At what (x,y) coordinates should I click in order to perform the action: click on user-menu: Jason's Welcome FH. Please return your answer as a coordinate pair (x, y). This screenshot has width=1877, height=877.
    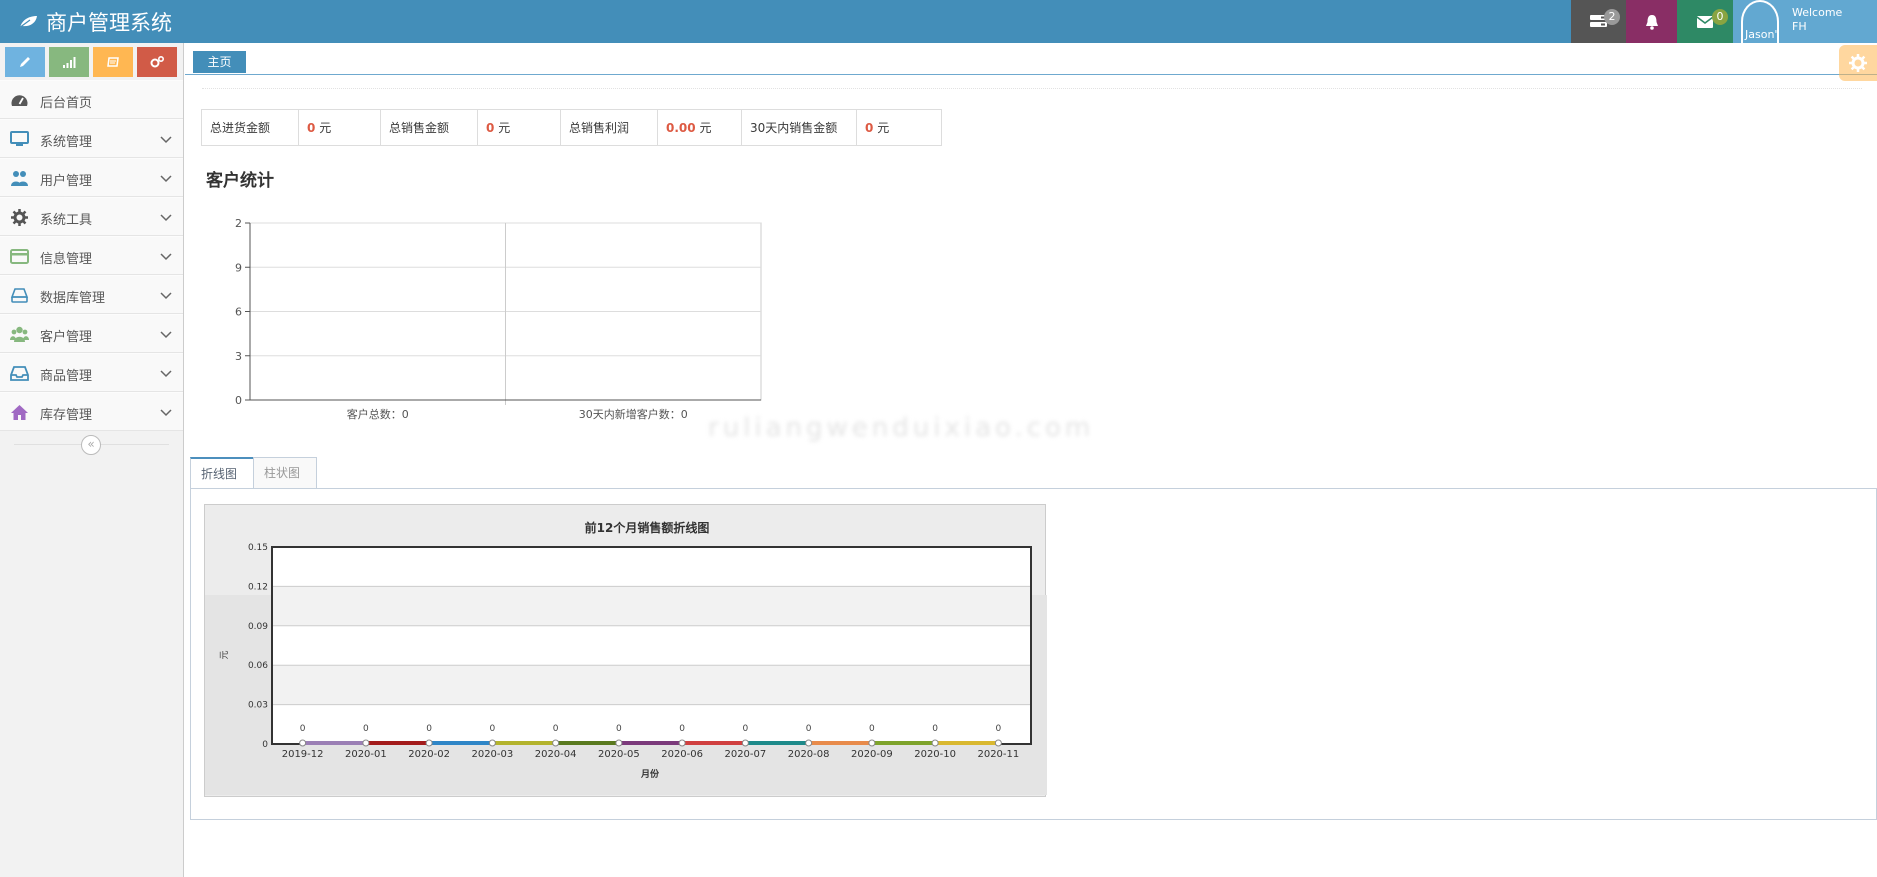
    Looking at the image, I should click on (1805, 21).